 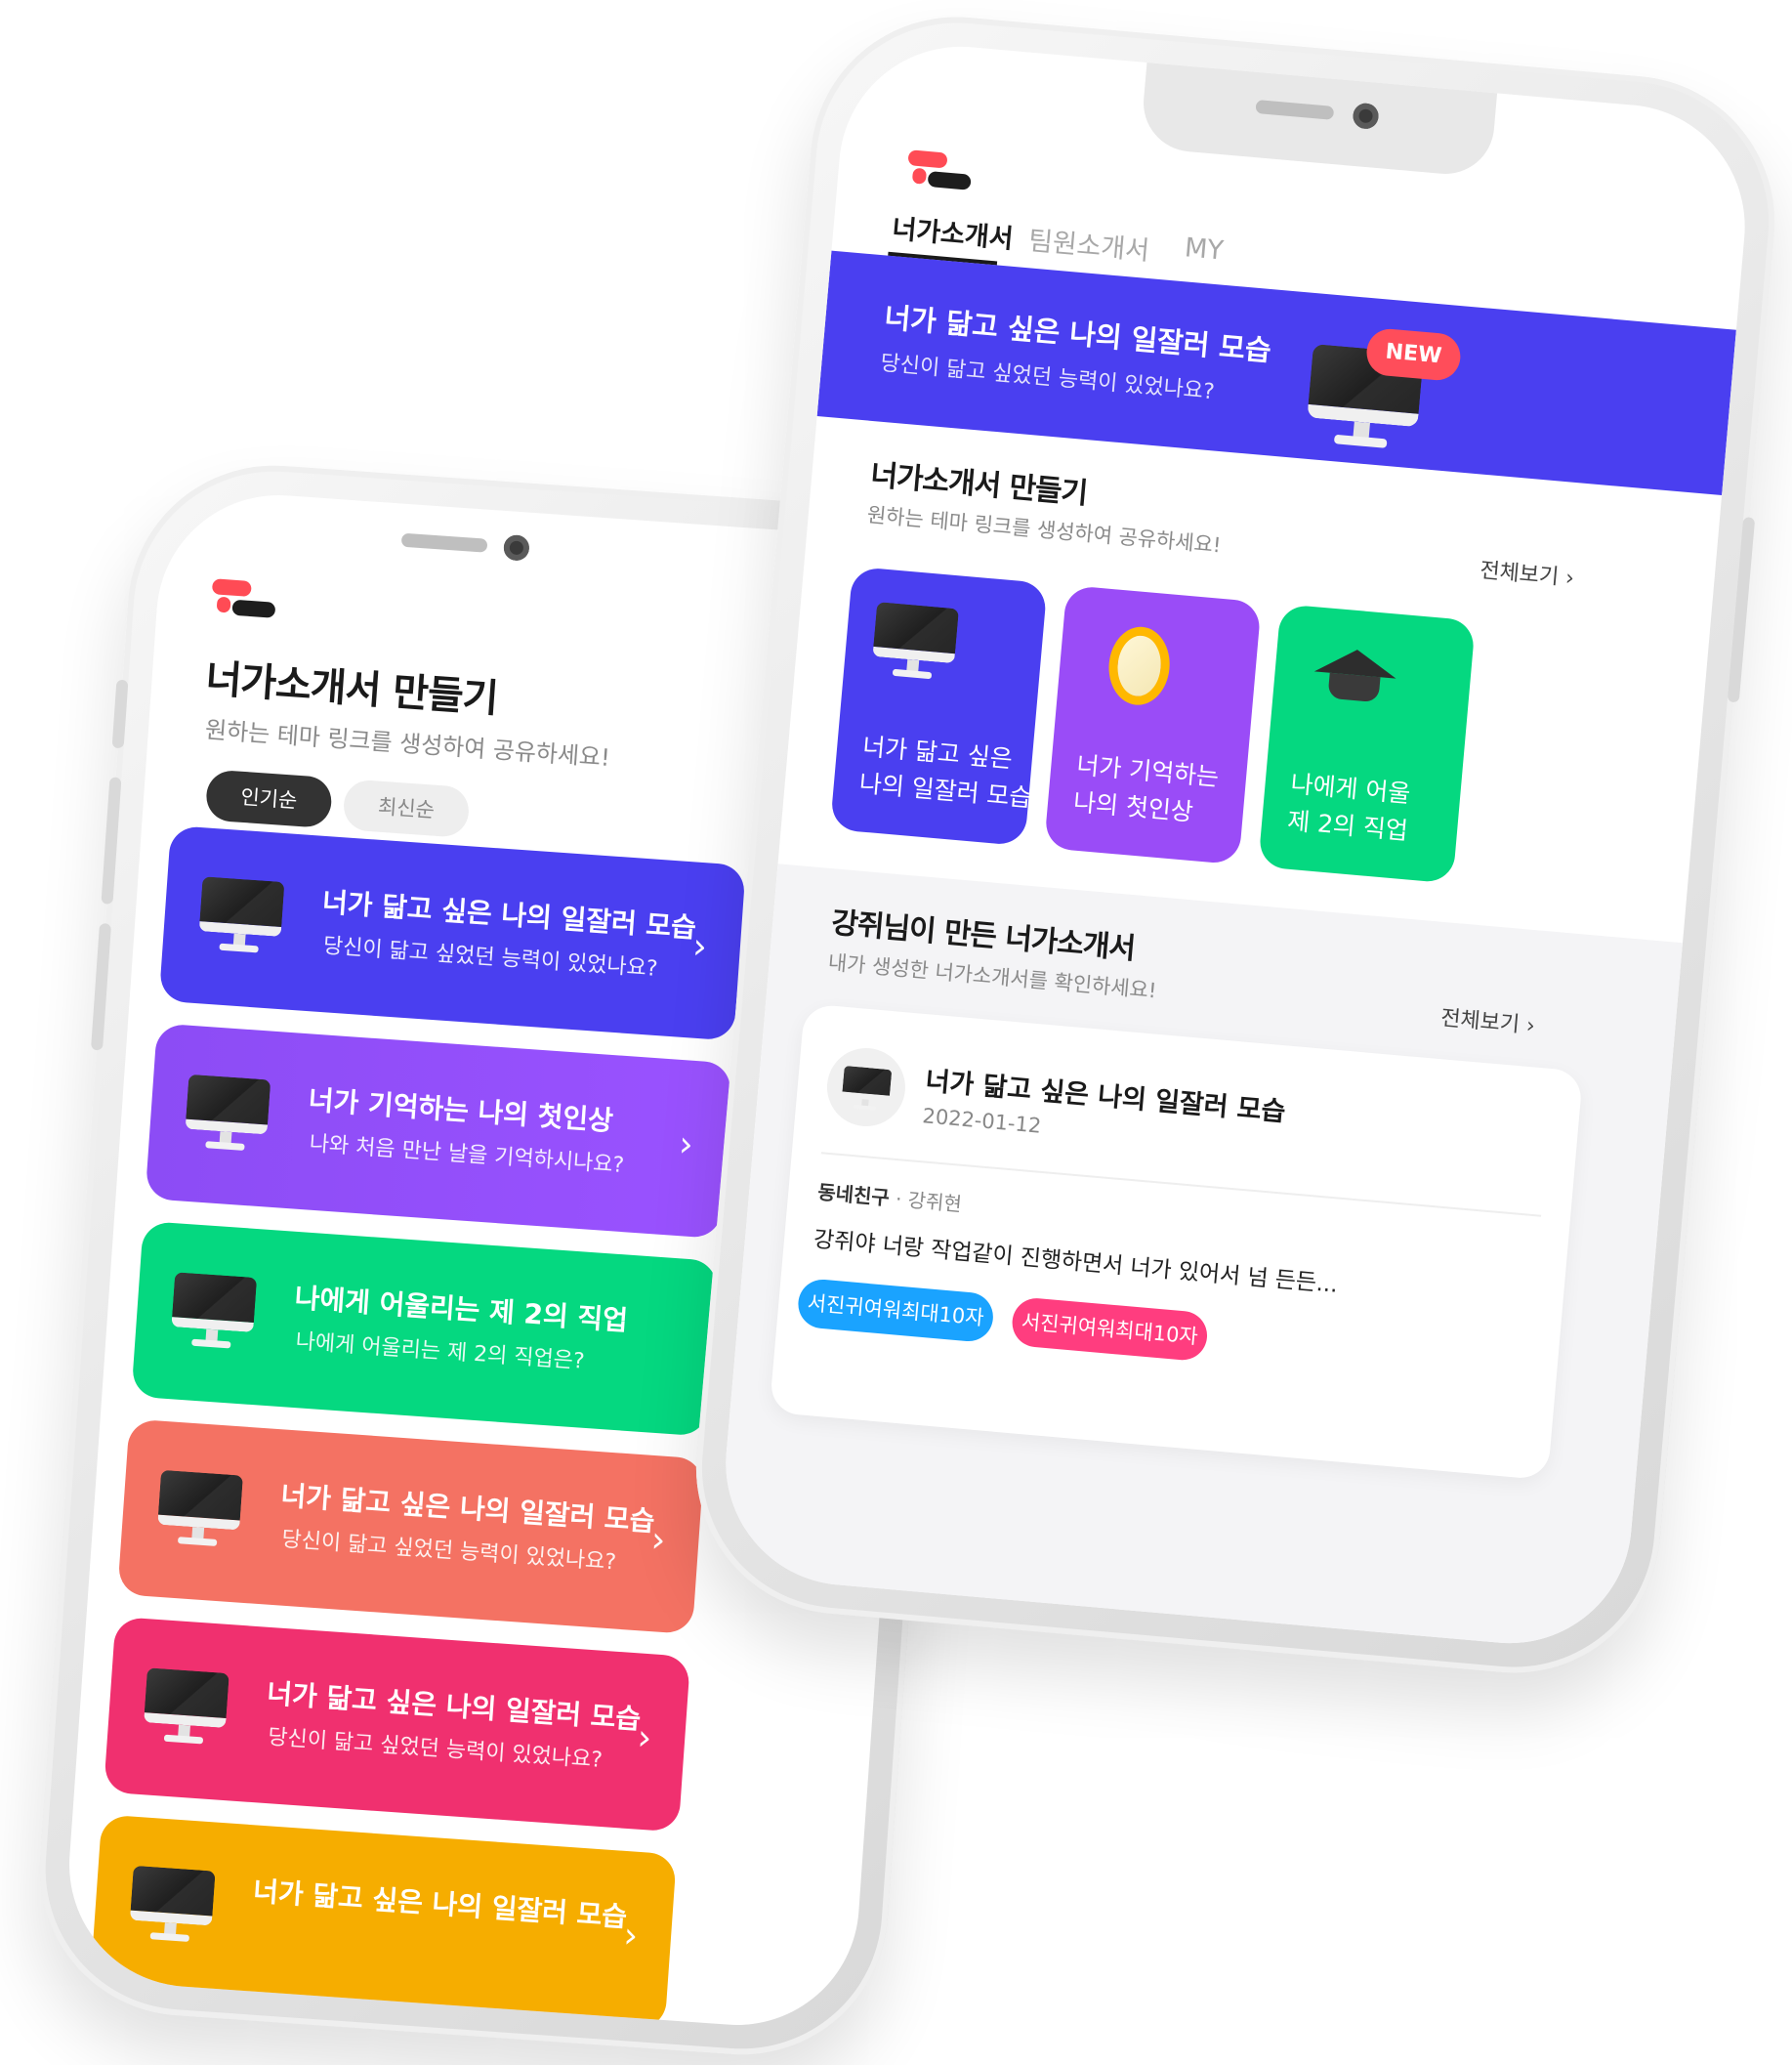 I want to click on page-subtitle: 원하는 테마 링크를 생성하여 공유하세요!, so click(x=407, y=744).